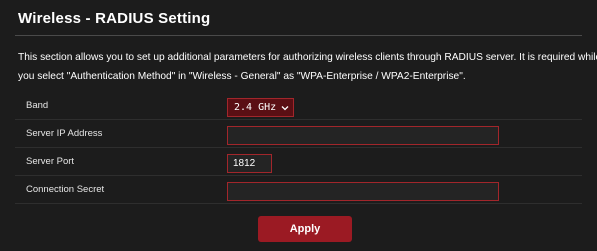  I want to click on server-port-row: Server Port, so click(298, 162).